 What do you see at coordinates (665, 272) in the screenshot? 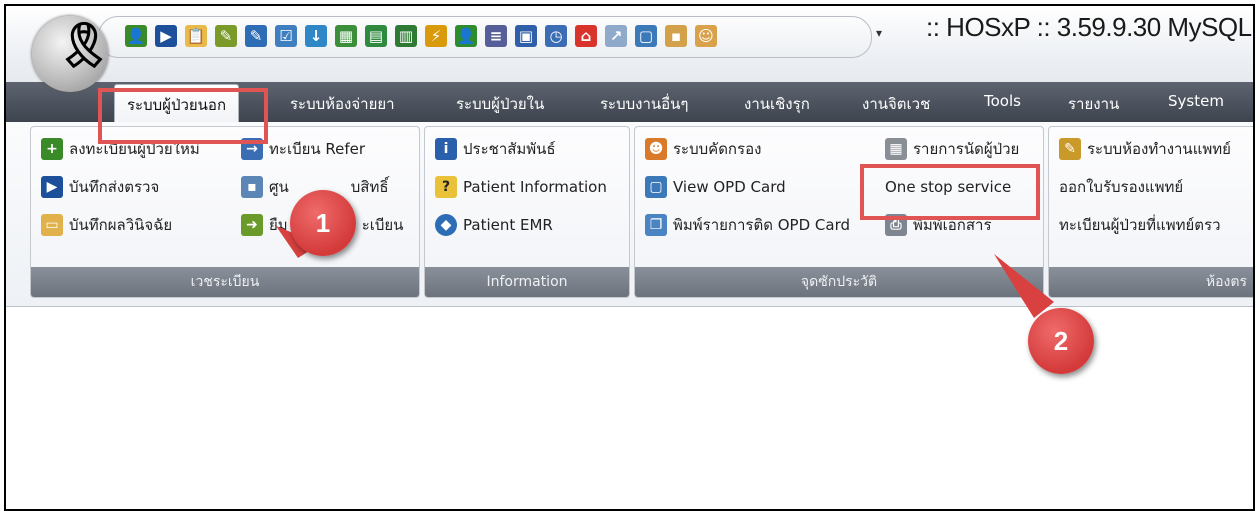
I see `annotation-pointers` at bounding box center [665, 272].